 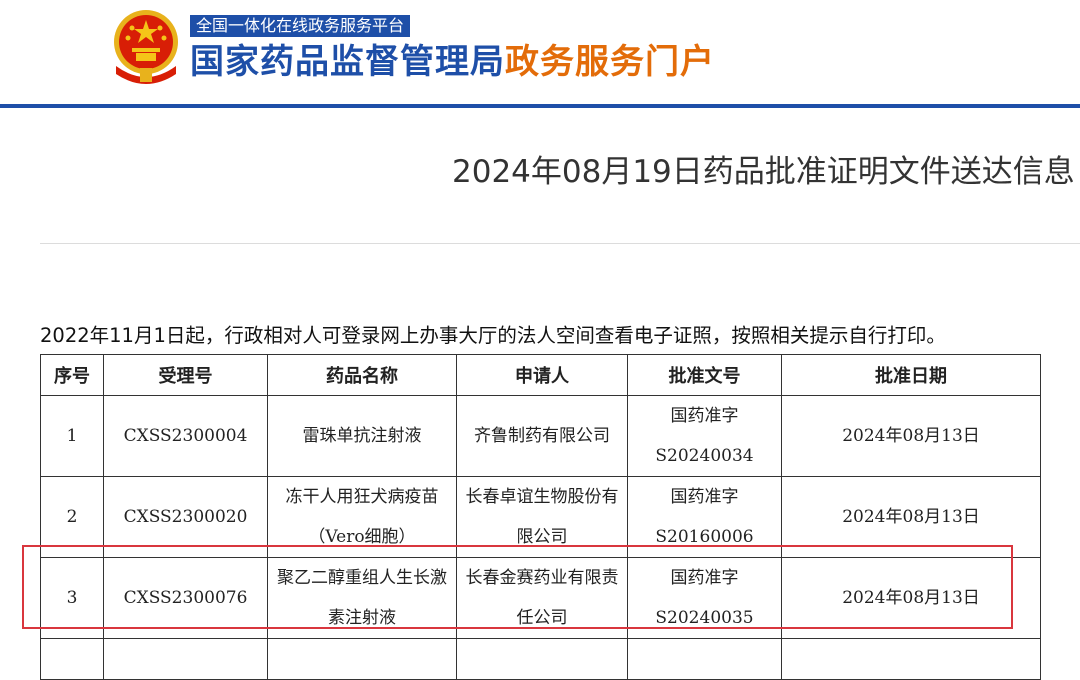 What do you see at coordinates (362, 375) in the screenshot?
I see `header-drug-name: 药品名称` at bounding box center [362, 375].